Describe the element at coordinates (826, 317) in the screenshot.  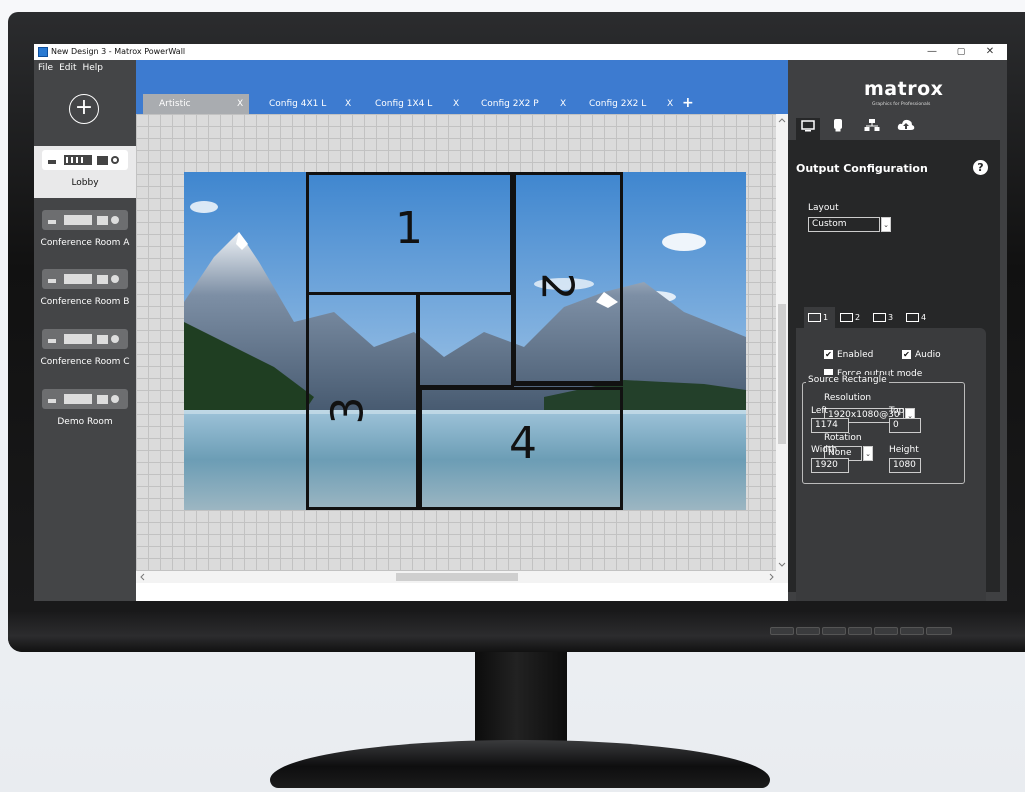
I see `output-tab-label: 1` at that location.